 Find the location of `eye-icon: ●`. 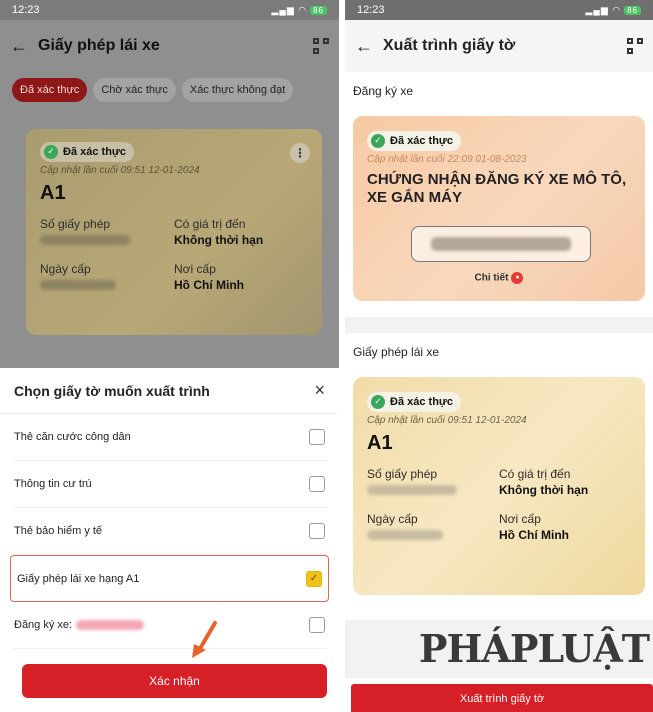

eye-icon: ● is located at coordinates (517, 278).